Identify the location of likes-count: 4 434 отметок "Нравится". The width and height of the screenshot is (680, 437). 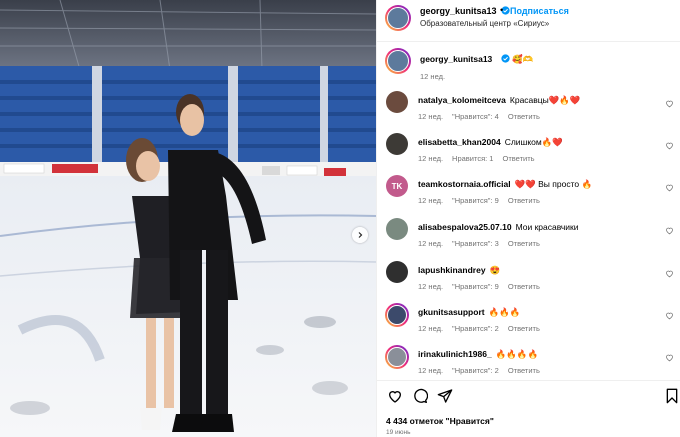
(440, 421).